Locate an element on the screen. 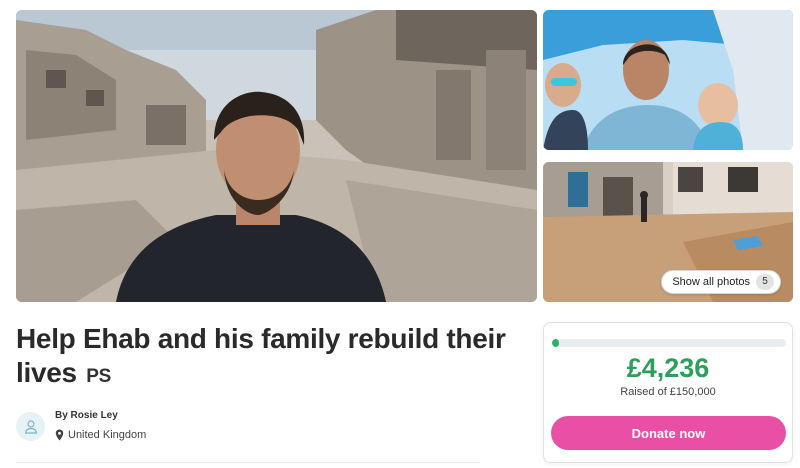 This screenshot has width=800, height=468. organizer-location: United Kingdom is located at coordinates (100, 435).